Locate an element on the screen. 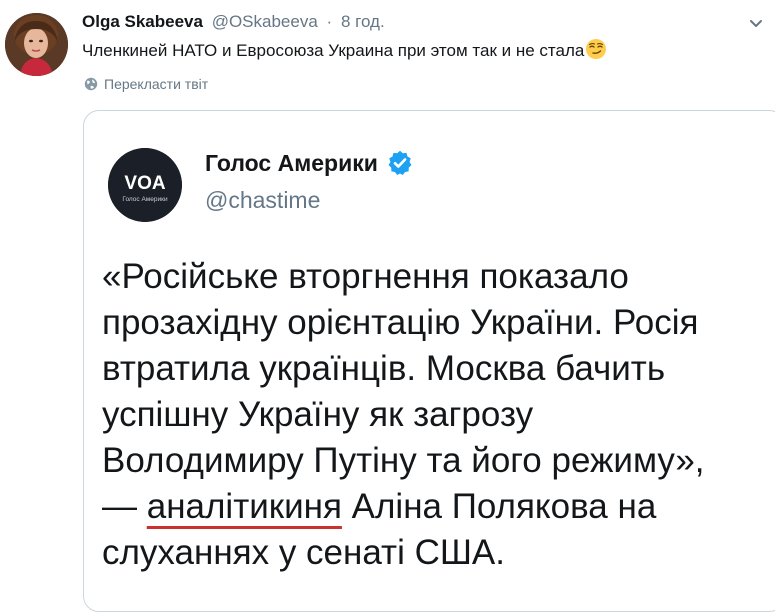 This screenshot has height=612, width=775. translate-tweet-link: Перекласти твіт is located at coordinates (146, 84).